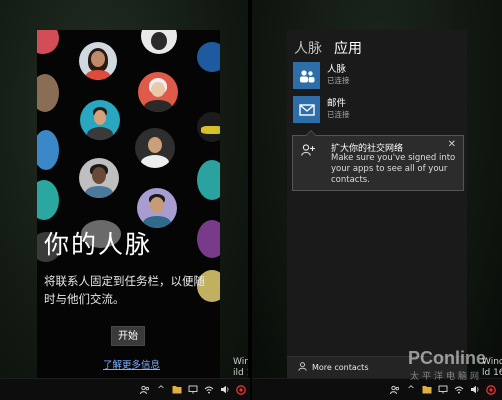 The image size is (502, 400). I want to click on app-item-people: 人脉 已连接, so click(321, 75).